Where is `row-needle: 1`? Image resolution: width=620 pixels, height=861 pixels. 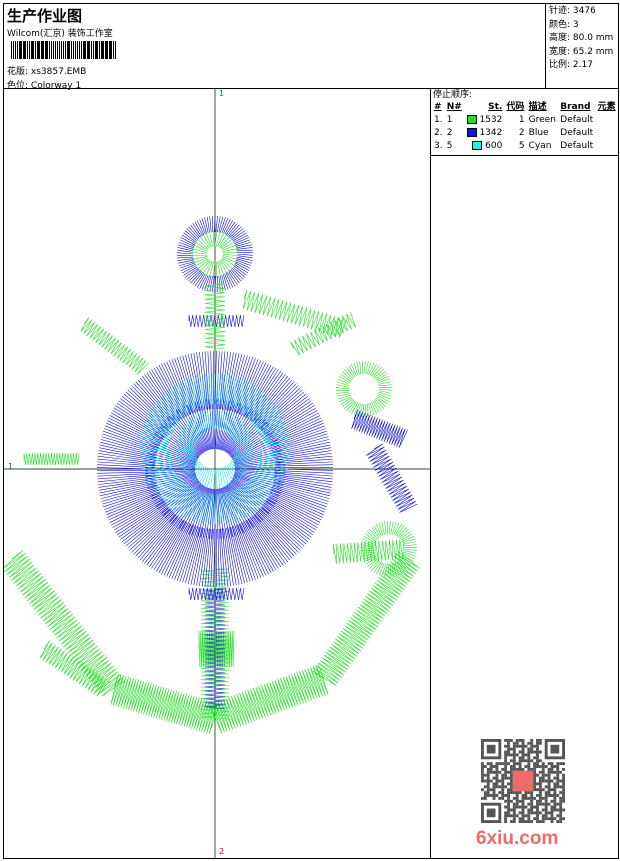
row-needle: 1 is located at coordinates (449, 120).